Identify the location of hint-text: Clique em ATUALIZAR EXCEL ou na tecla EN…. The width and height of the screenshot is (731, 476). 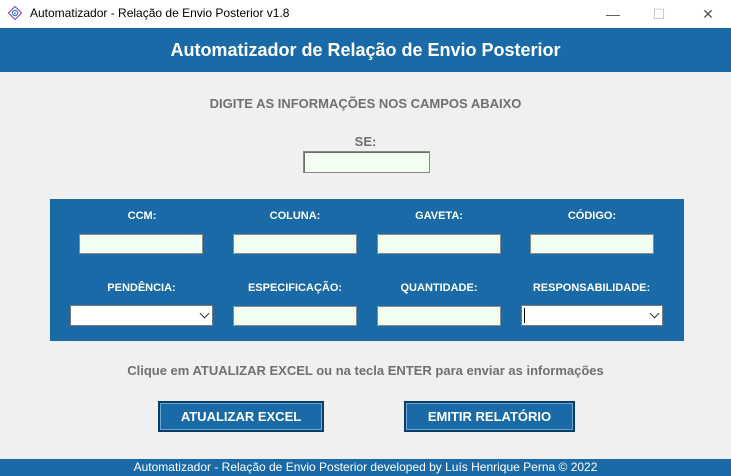
(365, 370).